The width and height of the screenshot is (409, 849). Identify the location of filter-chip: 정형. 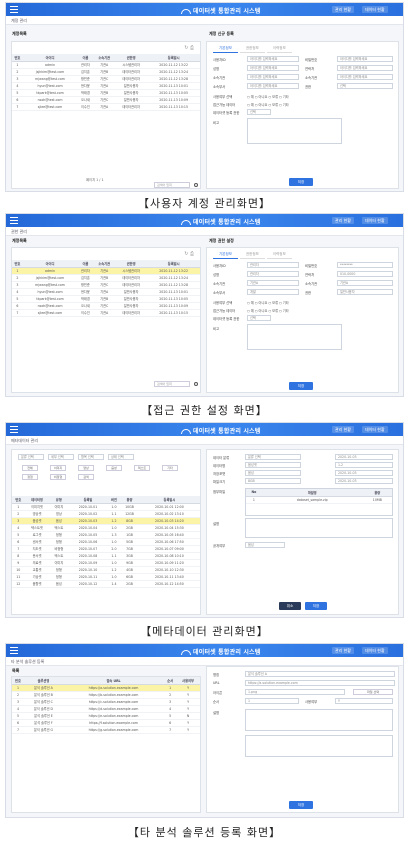
(30, 477).